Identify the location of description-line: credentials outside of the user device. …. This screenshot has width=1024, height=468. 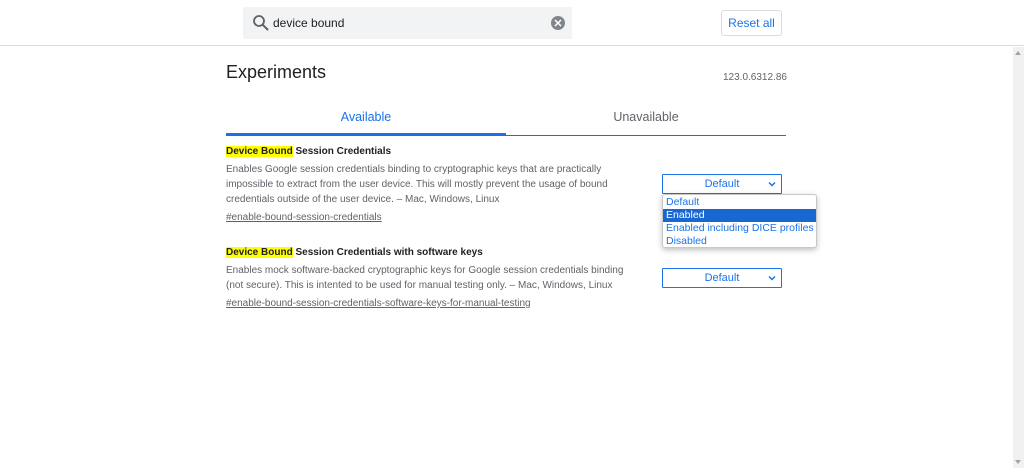
(363, 199).